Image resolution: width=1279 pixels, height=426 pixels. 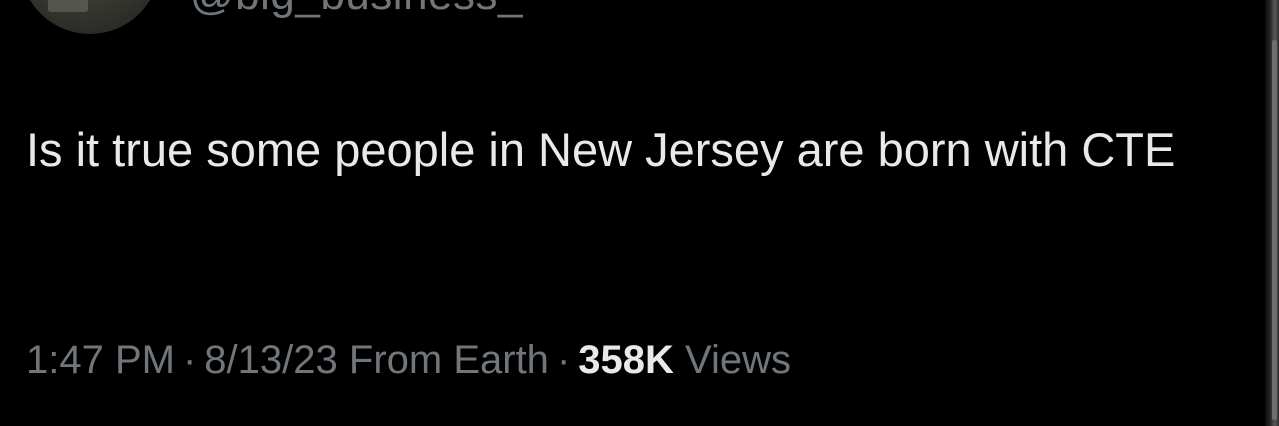 I want to click on tweet-time: 1:47 PM, so click(x=100, y=360).